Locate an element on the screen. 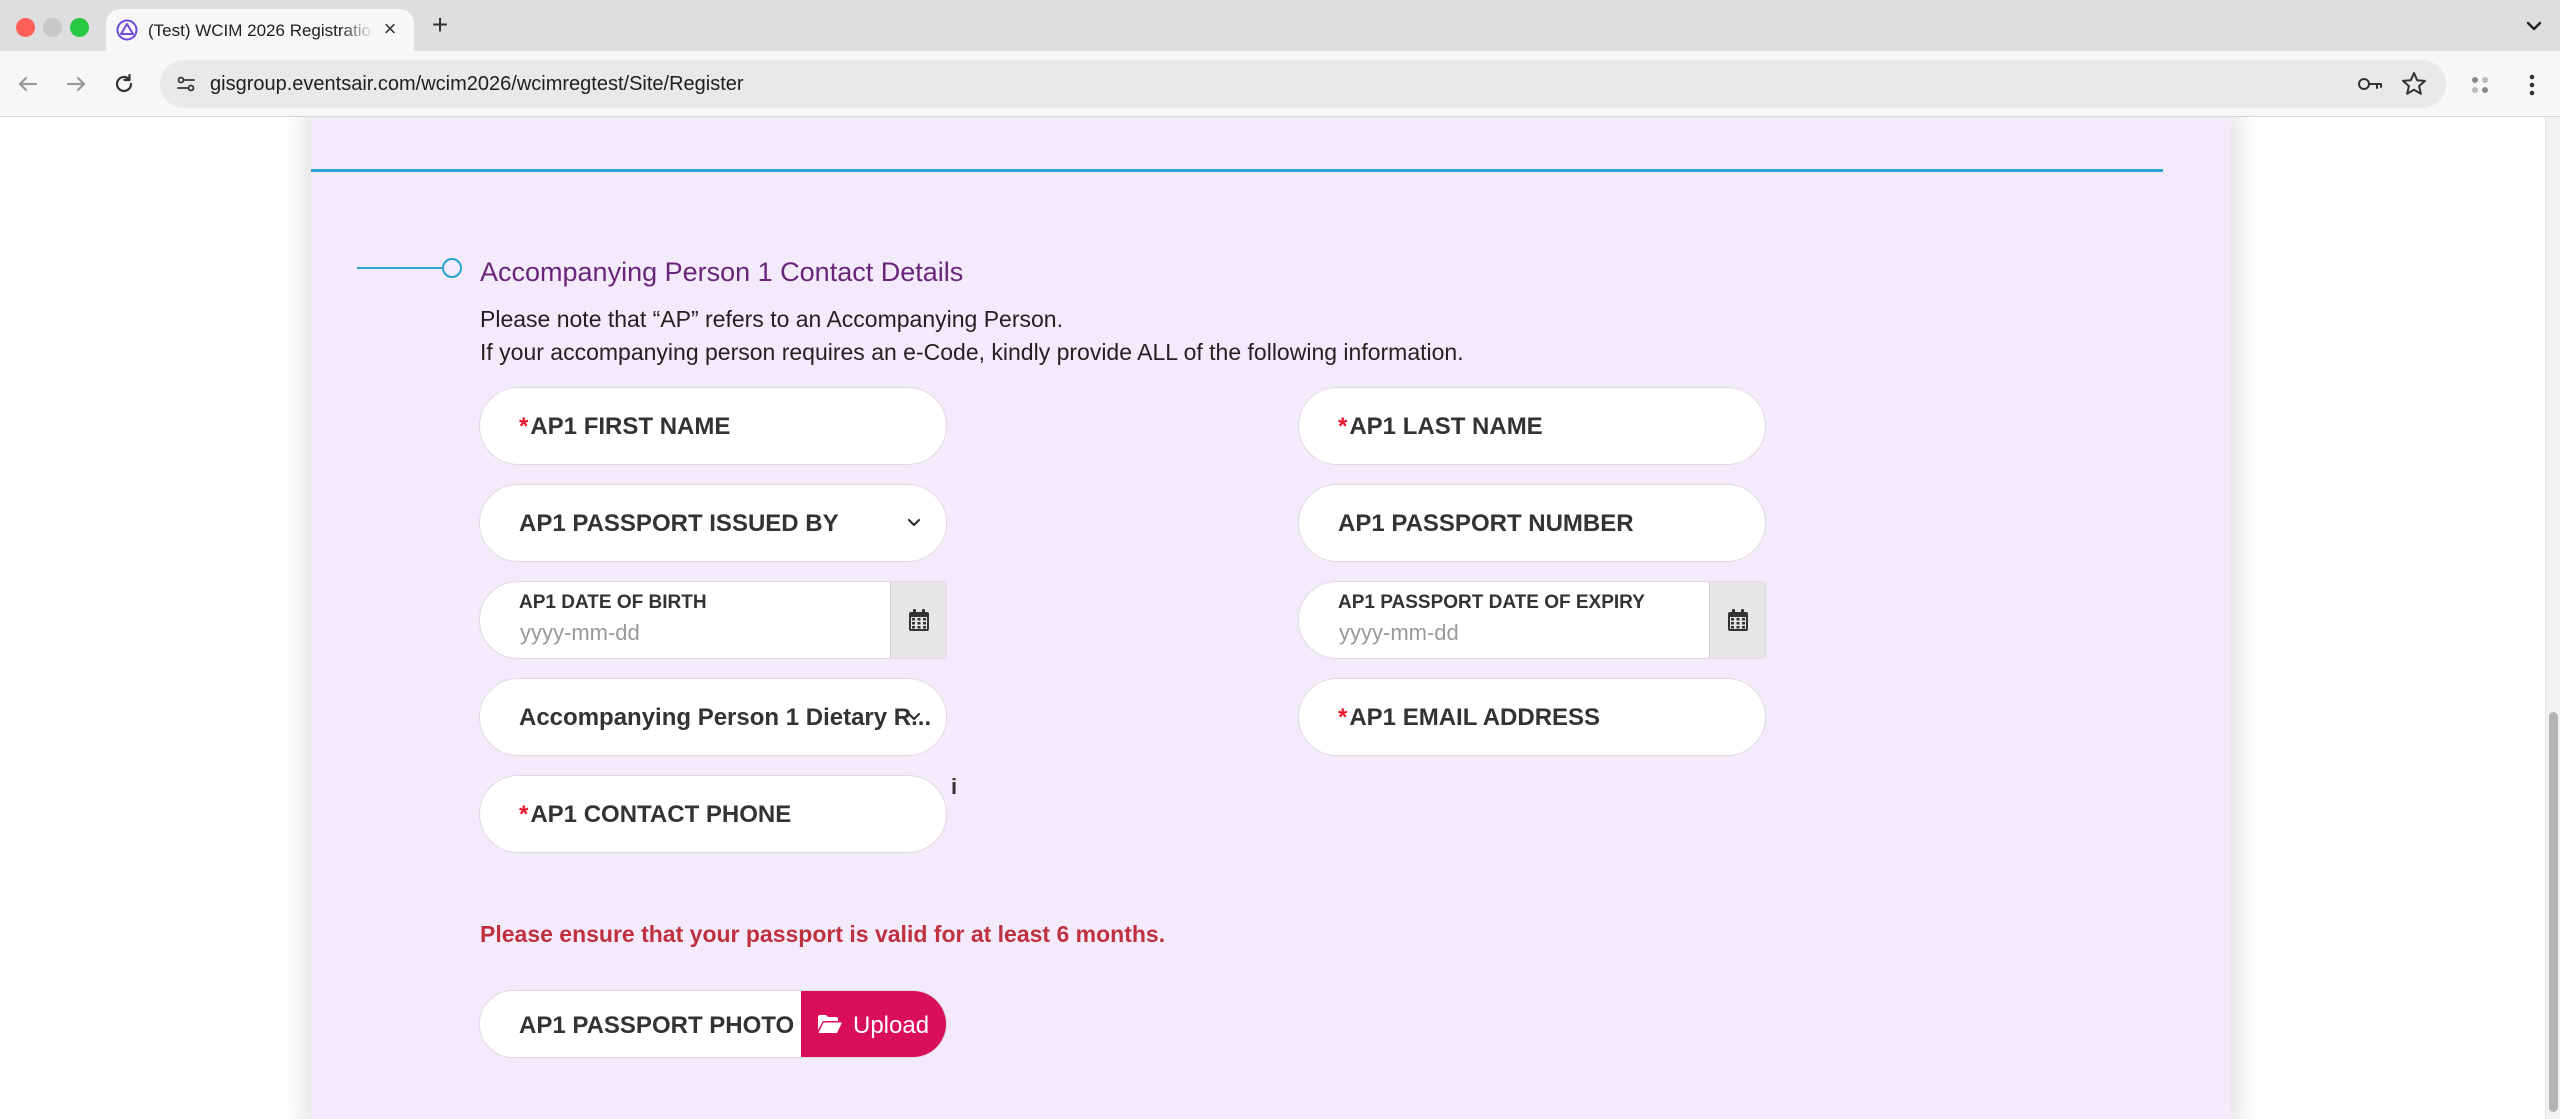 The image size is (2560, 1119). ap1-last-name-field: *AP1 LAST NAME is located at coordinates (1532, 426).